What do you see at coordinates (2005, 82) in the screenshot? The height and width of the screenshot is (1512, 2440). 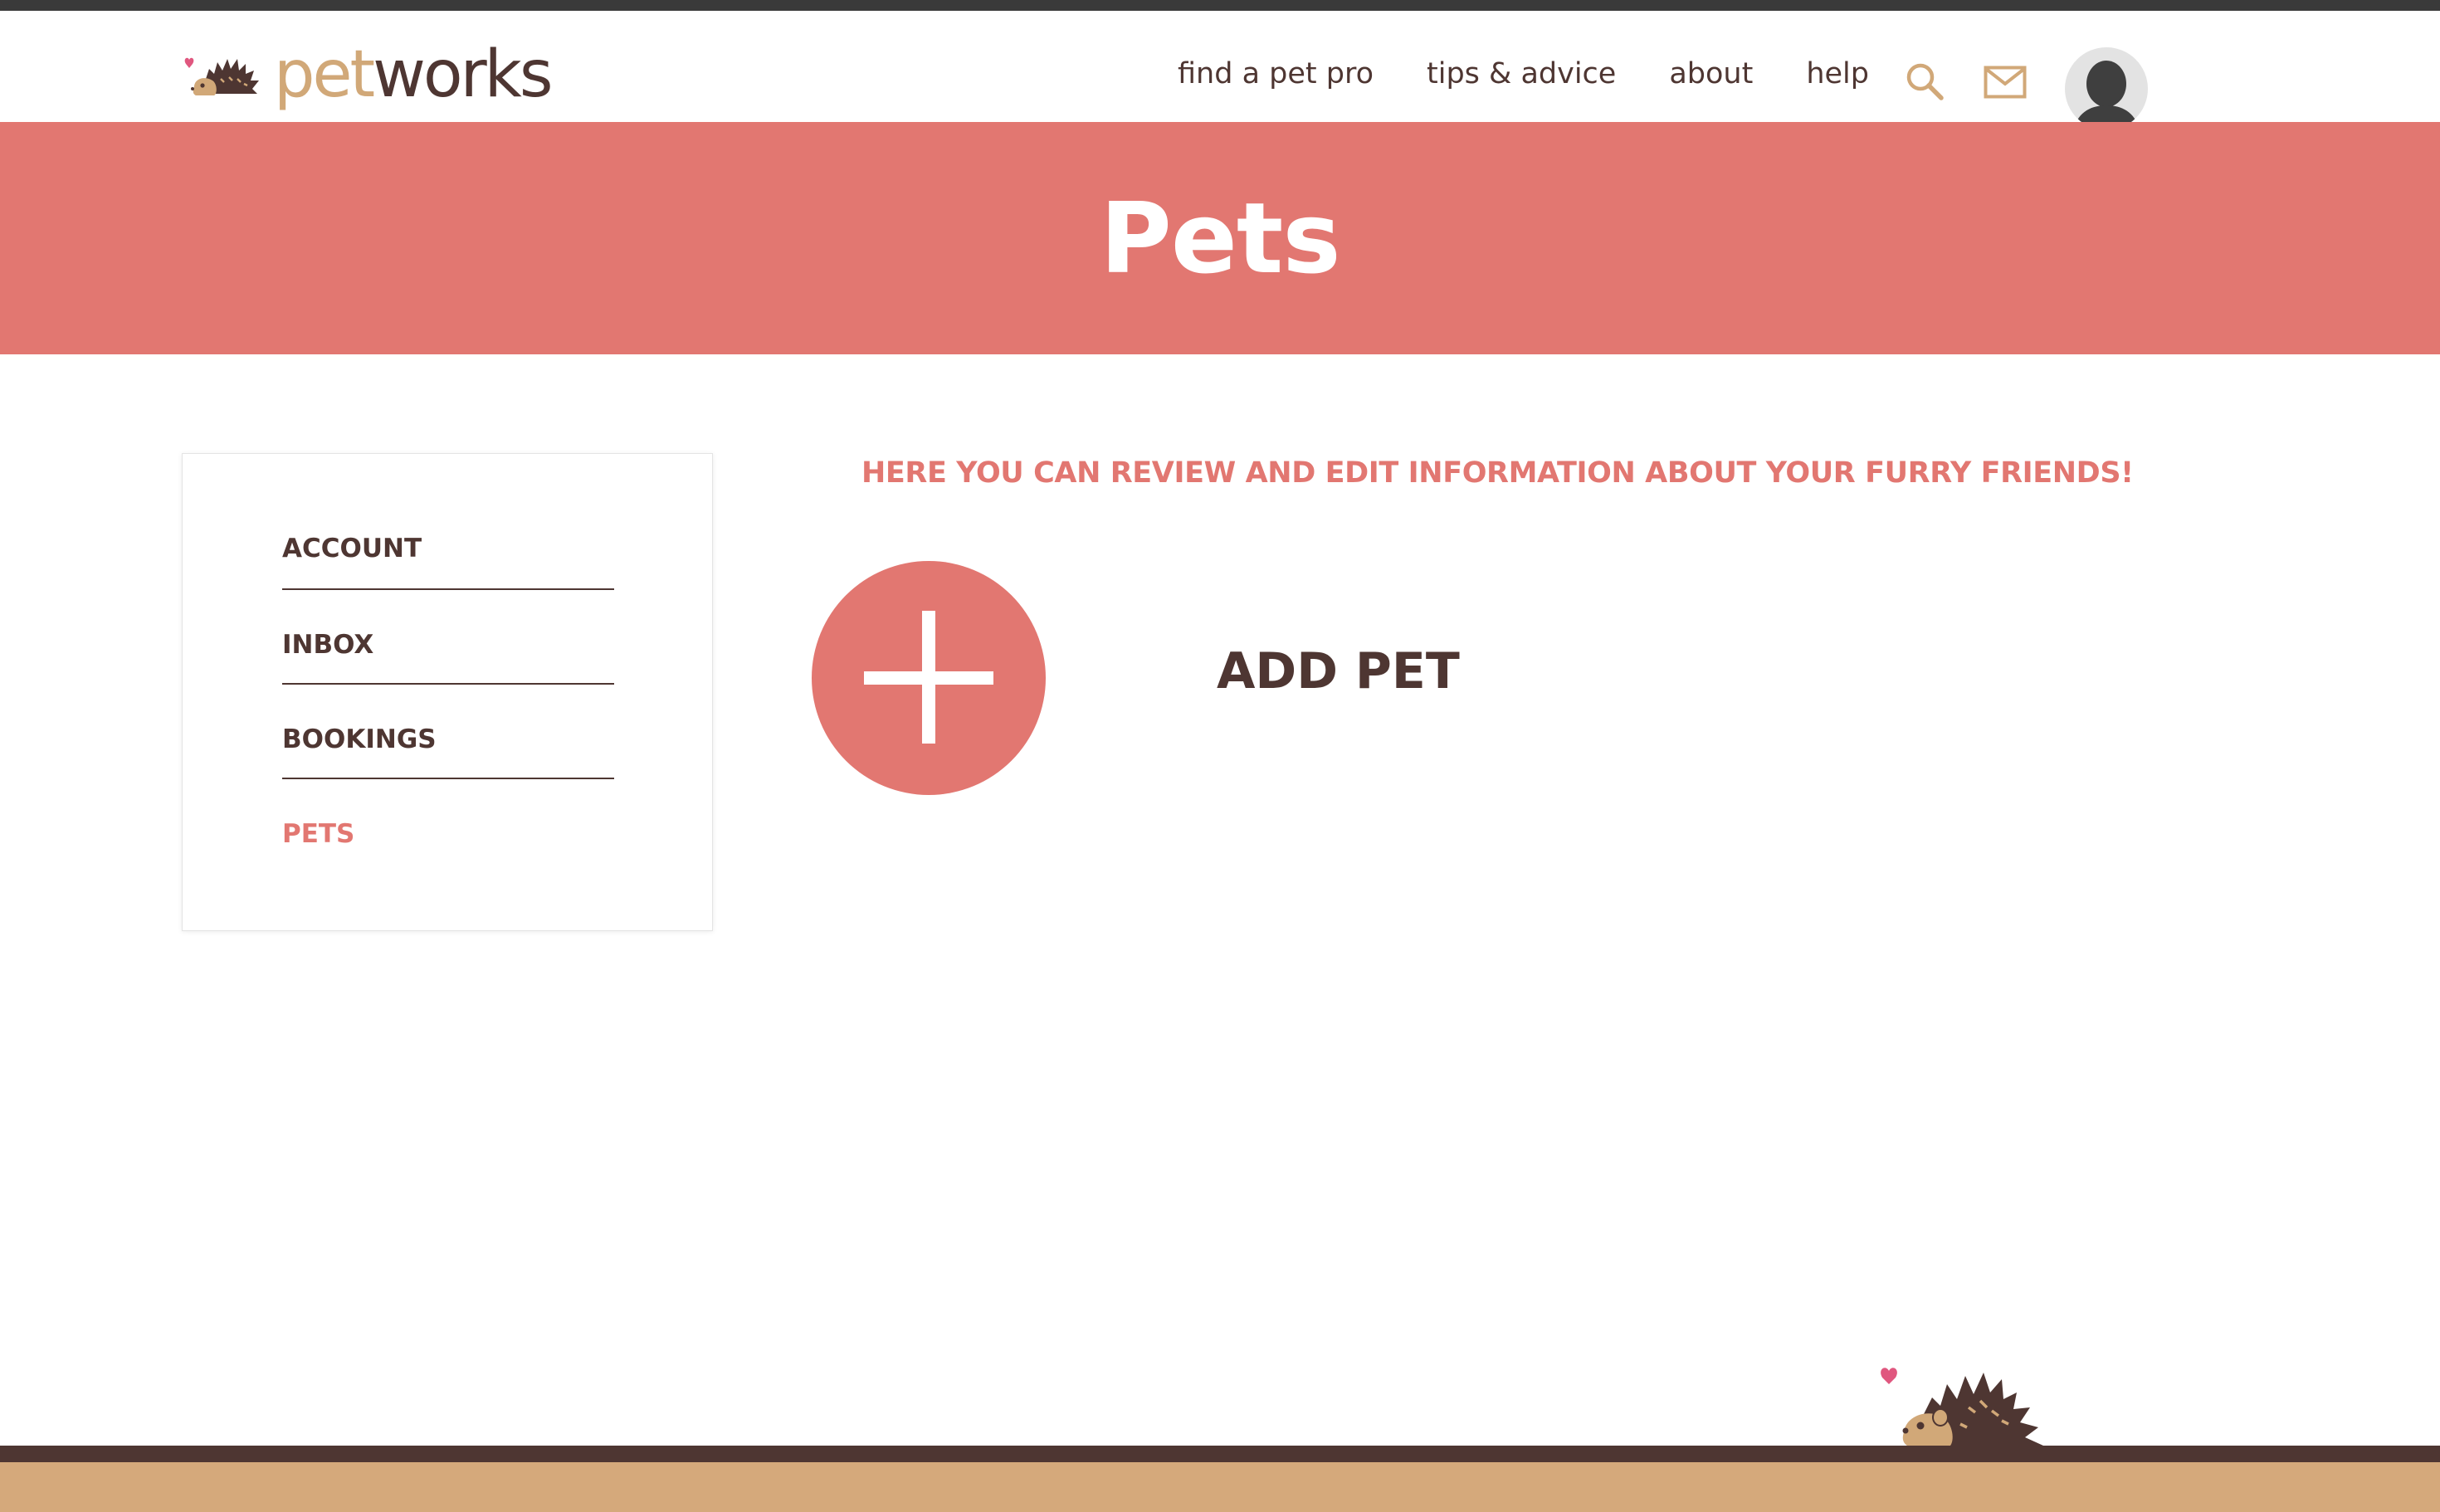 I see `mail-icon` at bounding box center [2005, 82].